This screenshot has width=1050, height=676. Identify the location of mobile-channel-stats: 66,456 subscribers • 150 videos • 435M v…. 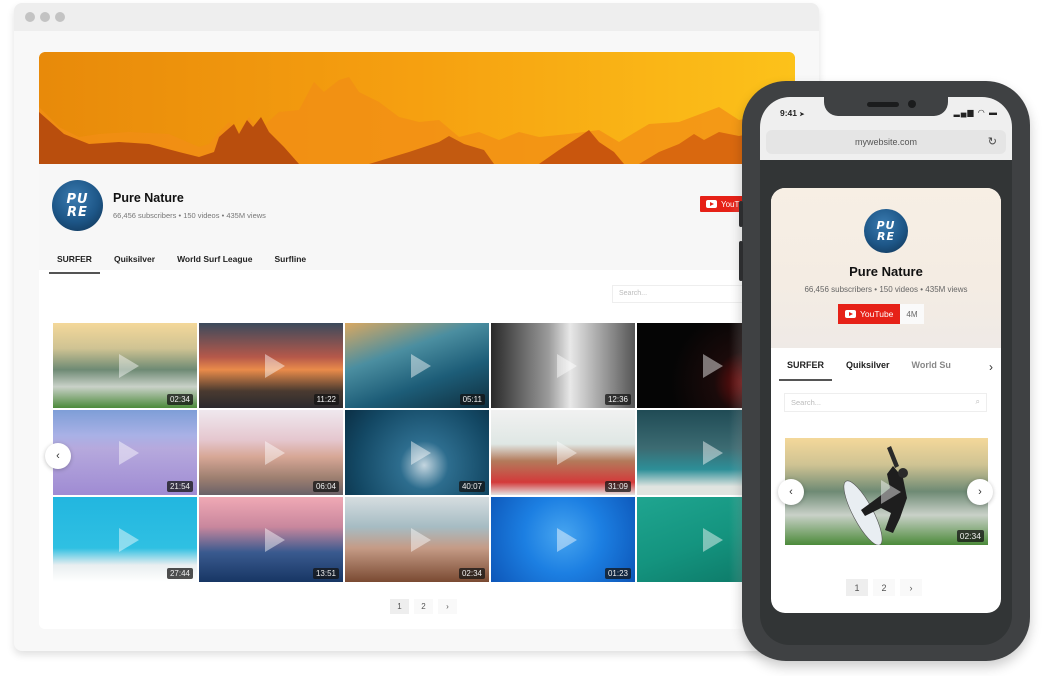
(886, 289).